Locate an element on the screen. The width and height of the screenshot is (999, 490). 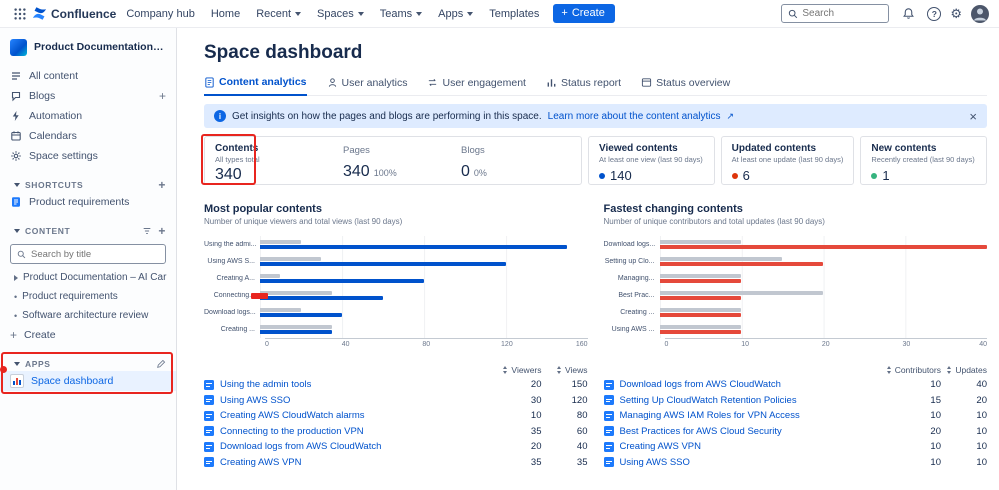
stat-contents-label: Contents is located at coordinates (237, 148).